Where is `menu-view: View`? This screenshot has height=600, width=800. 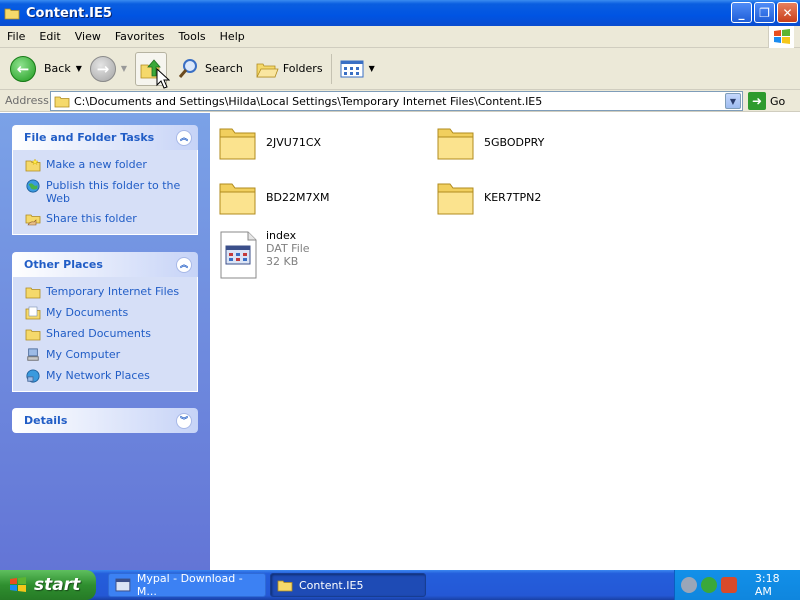
menu-view: View is located at coordinates (88, 36).